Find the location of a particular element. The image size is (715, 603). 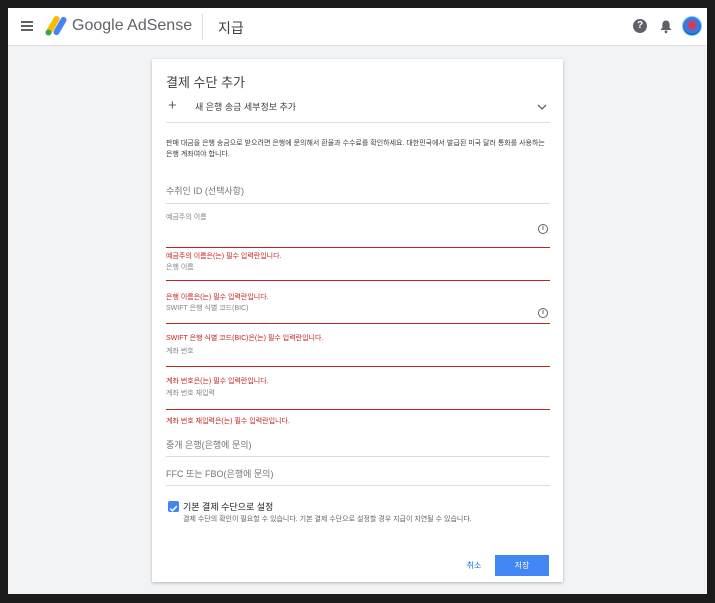

header-divider is located at coordinates (202, 27).